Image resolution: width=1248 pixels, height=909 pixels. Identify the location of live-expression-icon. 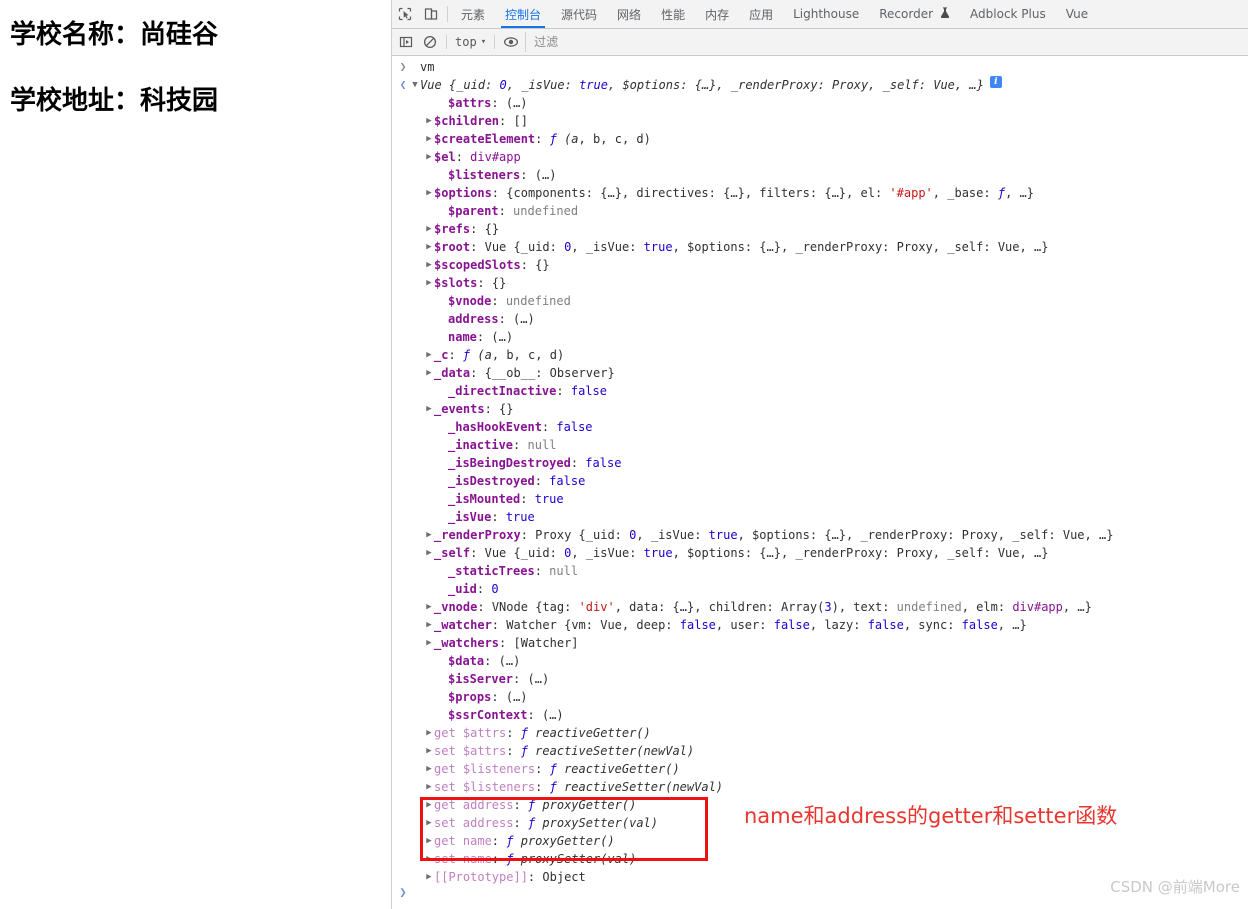
(511, 42).